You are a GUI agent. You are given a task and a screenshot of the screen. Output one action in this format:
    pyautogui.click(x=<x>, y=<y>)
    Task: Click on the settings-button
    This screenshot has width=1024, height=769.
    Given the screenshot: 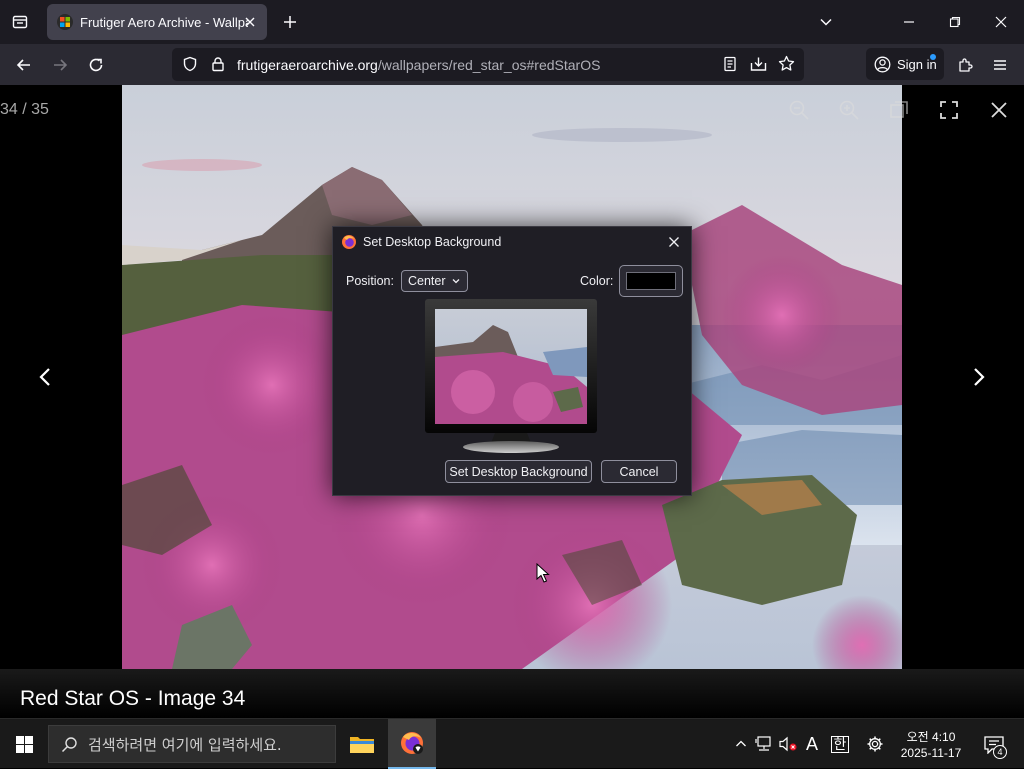 What is the action you would take?
    pyautogui.click(x=875, y=744)
    